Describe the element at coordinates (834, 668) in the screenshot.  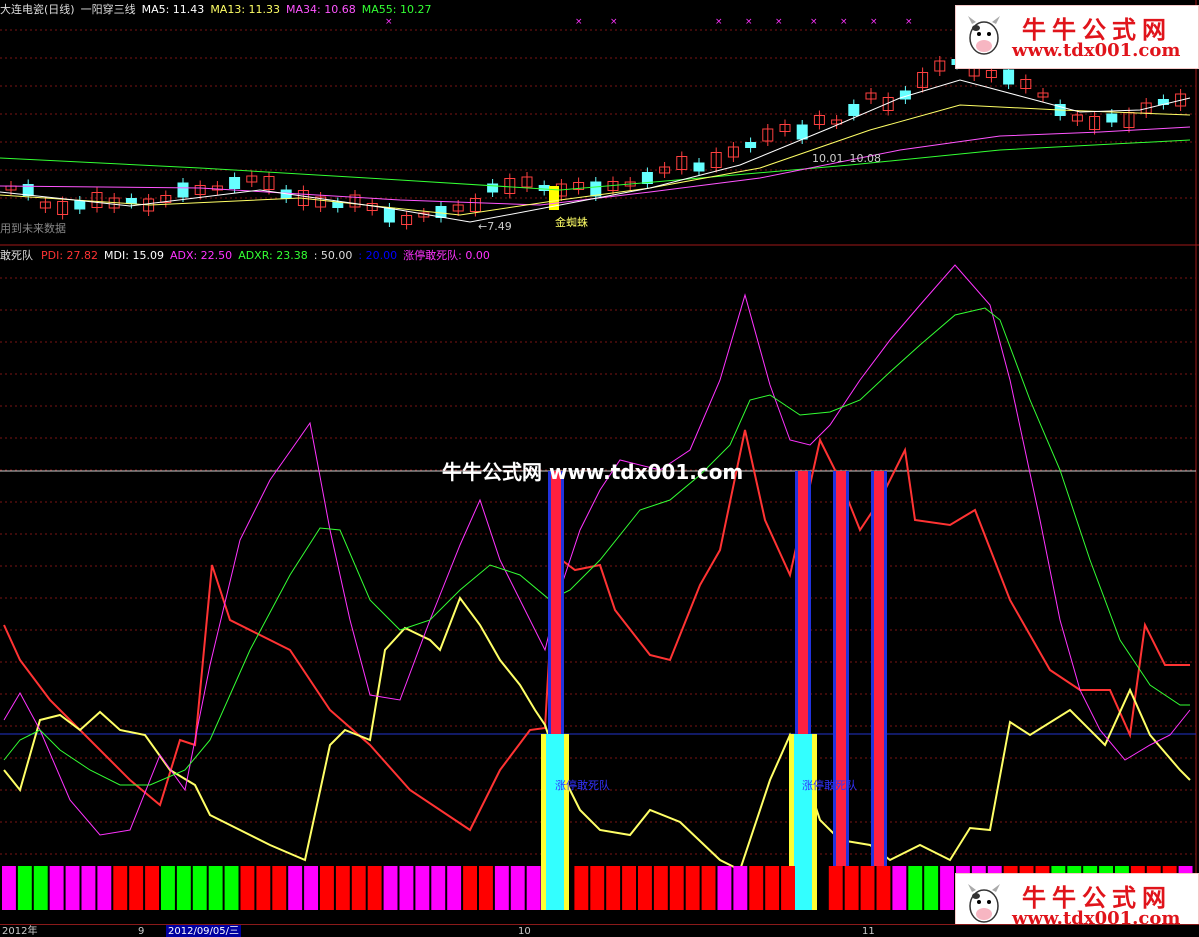
I see `spike-bar-3-edge-l` at that location.